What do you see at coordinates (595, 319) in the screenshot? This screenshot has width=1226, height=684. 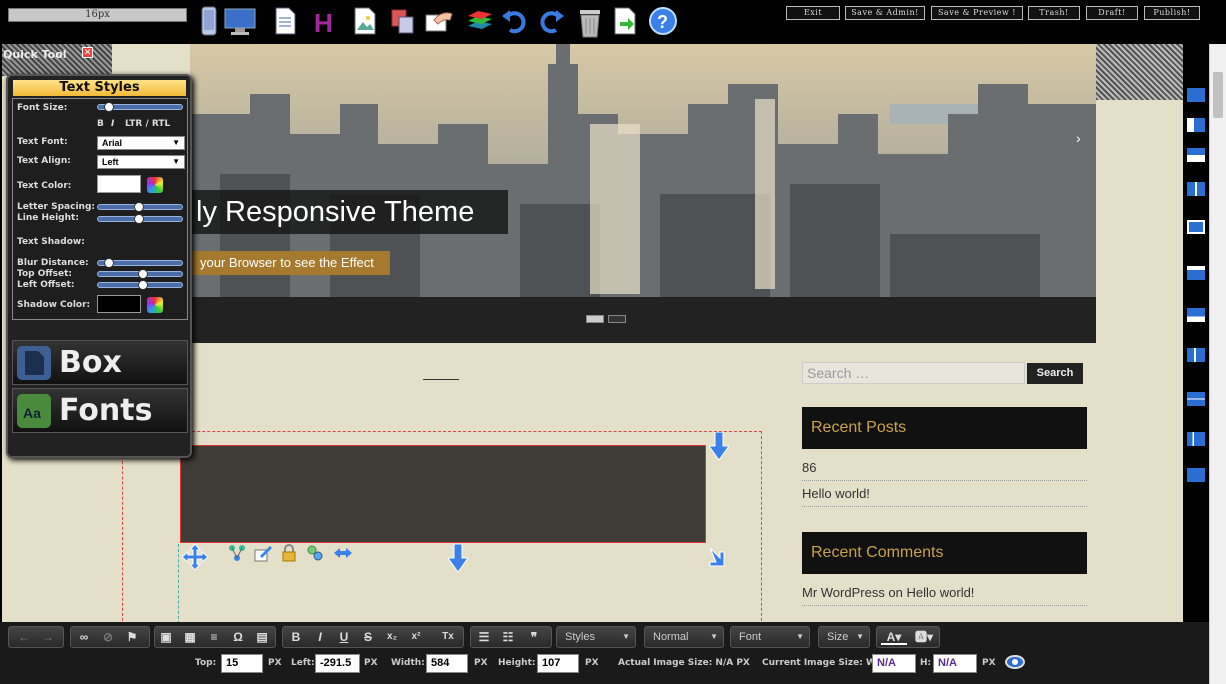 I see `slider-dot` at bounding box center [595, 319].